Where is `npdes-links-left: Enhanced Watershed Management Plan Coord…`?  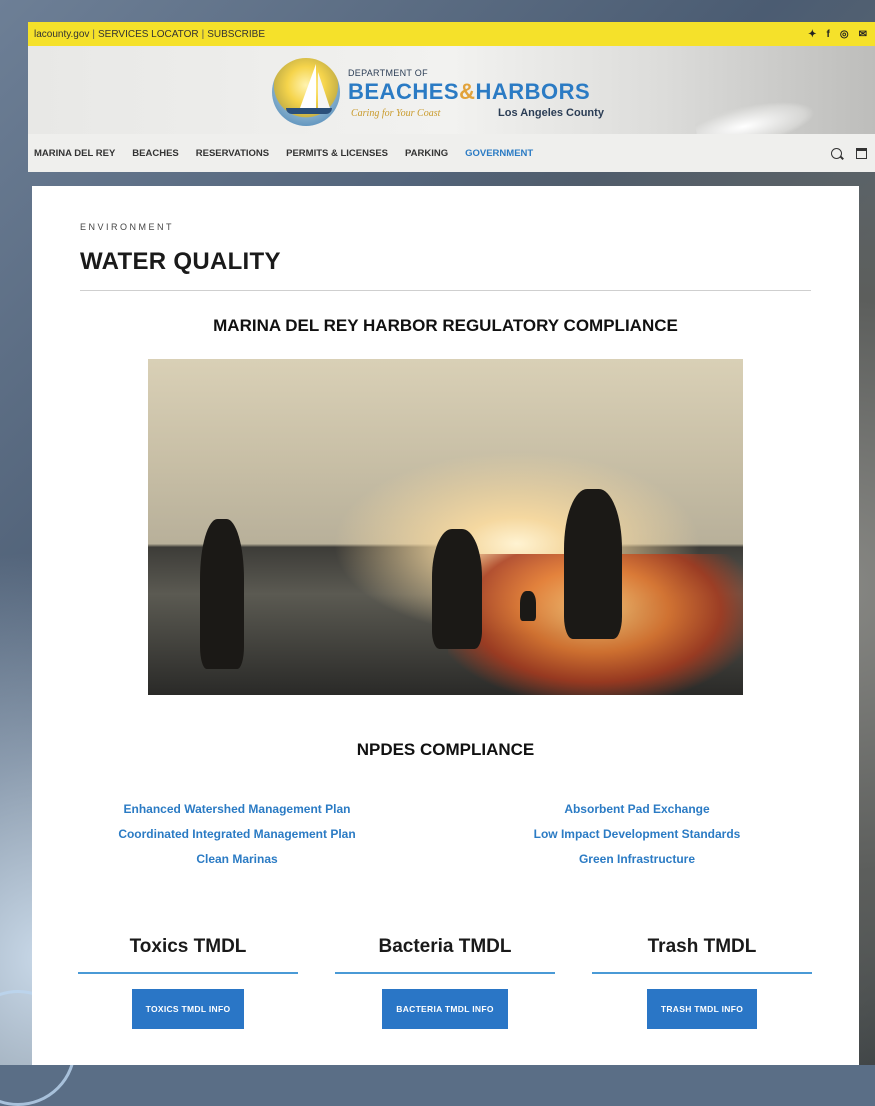 npdes-links-left: Enhanced Watershed Management Plan Coord… is located at coordinates (237, 834).